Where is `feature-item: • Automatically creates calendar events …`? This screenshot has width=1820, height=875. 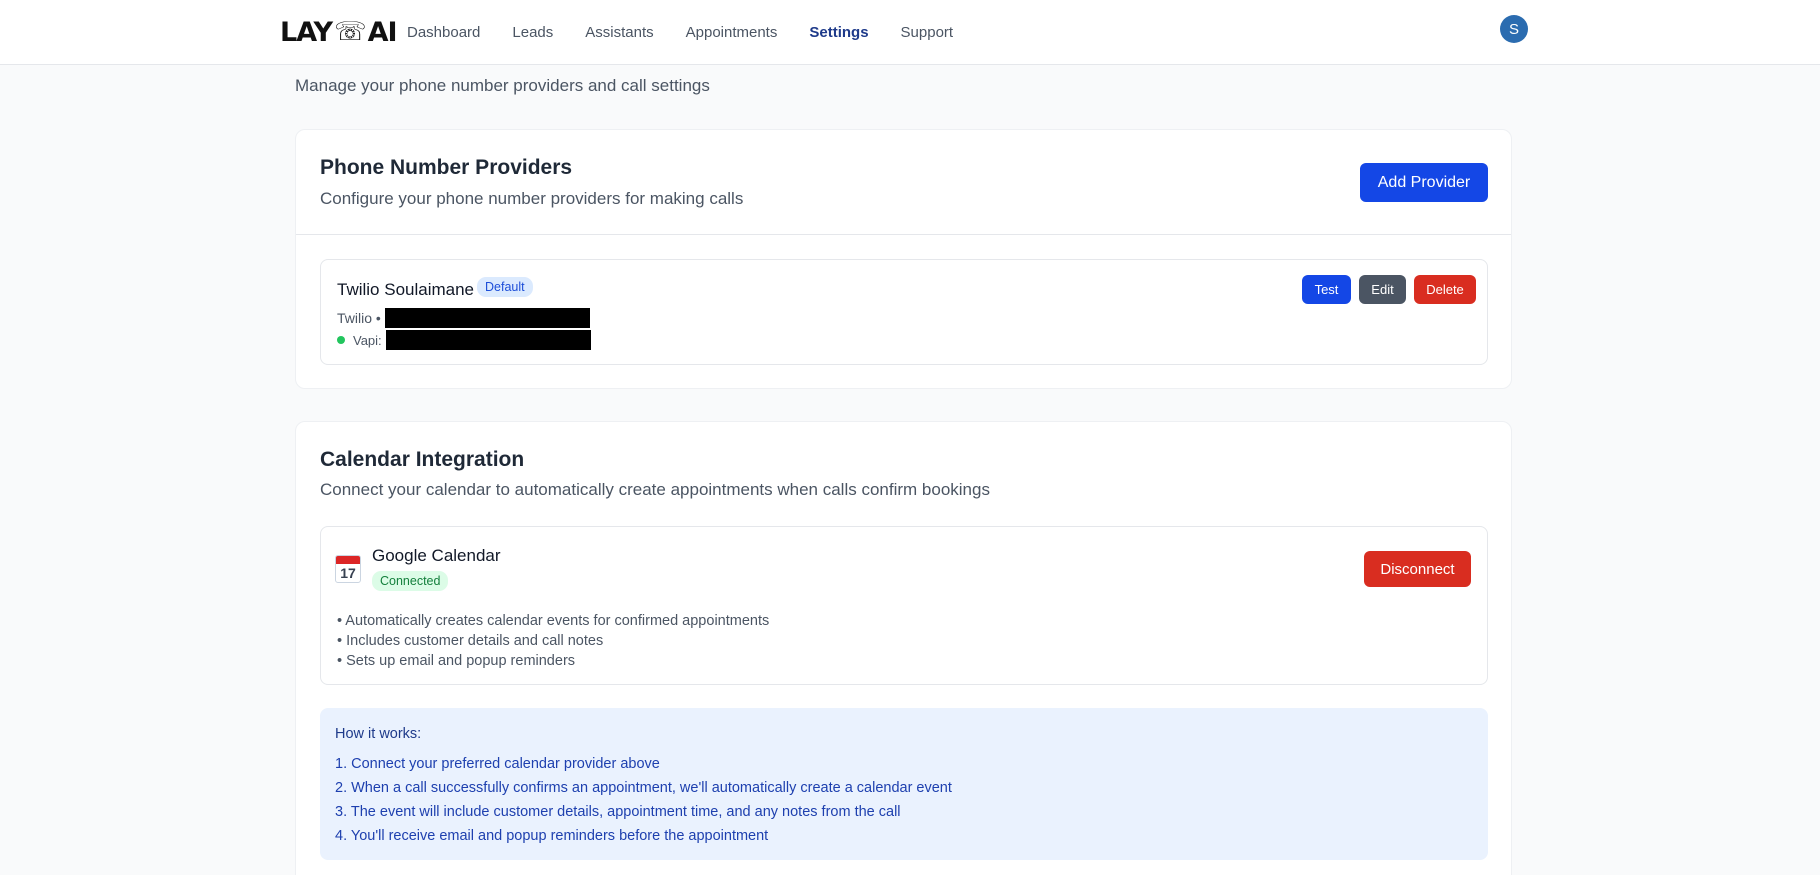
feature-item: • Automatically creates calendar events … is located at coordinates (553, 621).